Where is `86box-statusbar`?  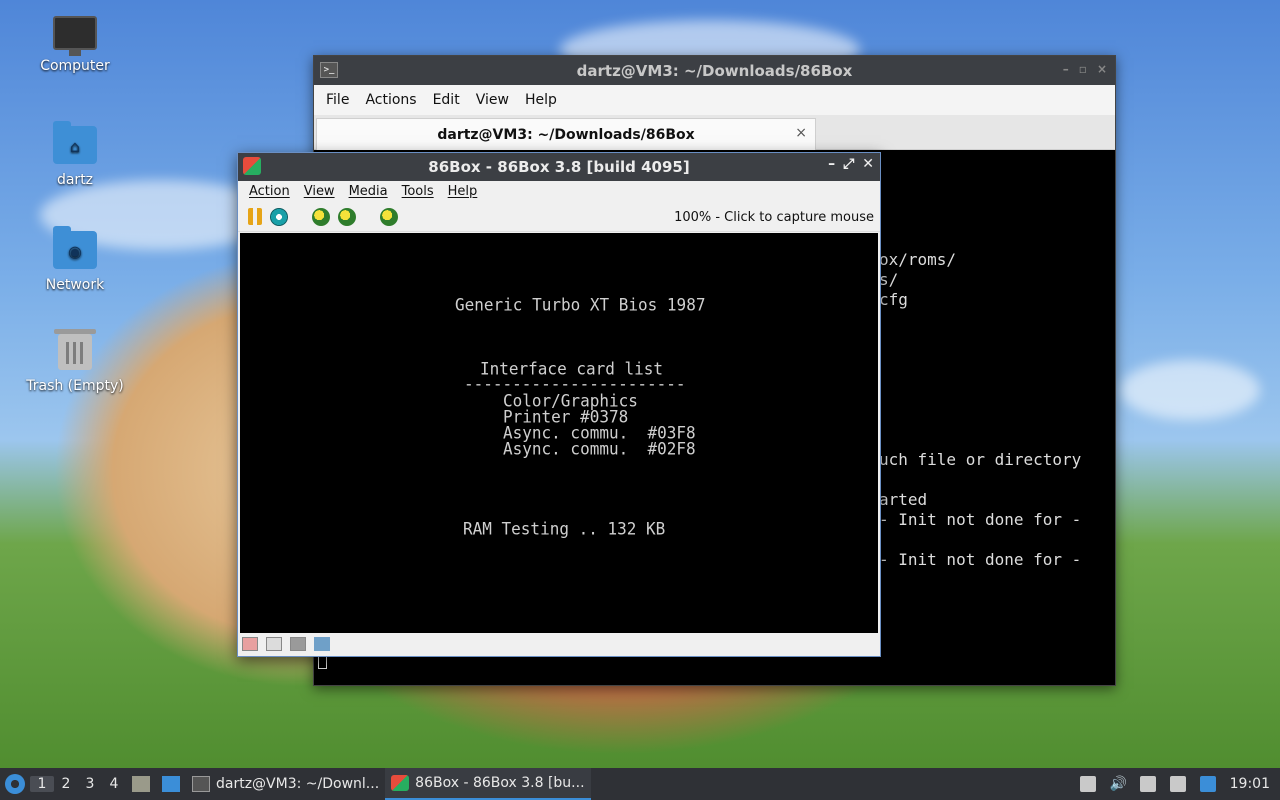
86box-statusbar is located at coordinates (559, 643).